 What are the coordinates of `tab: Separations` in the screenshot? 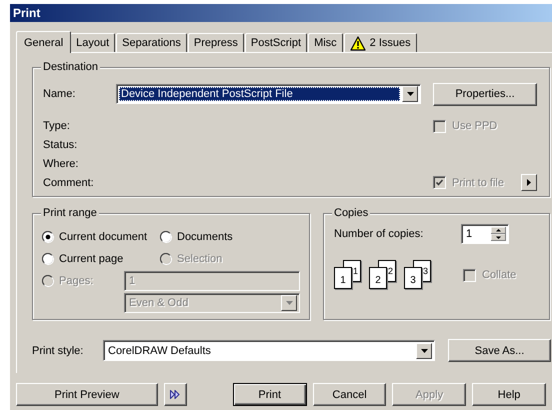 It's located at (151, 42).